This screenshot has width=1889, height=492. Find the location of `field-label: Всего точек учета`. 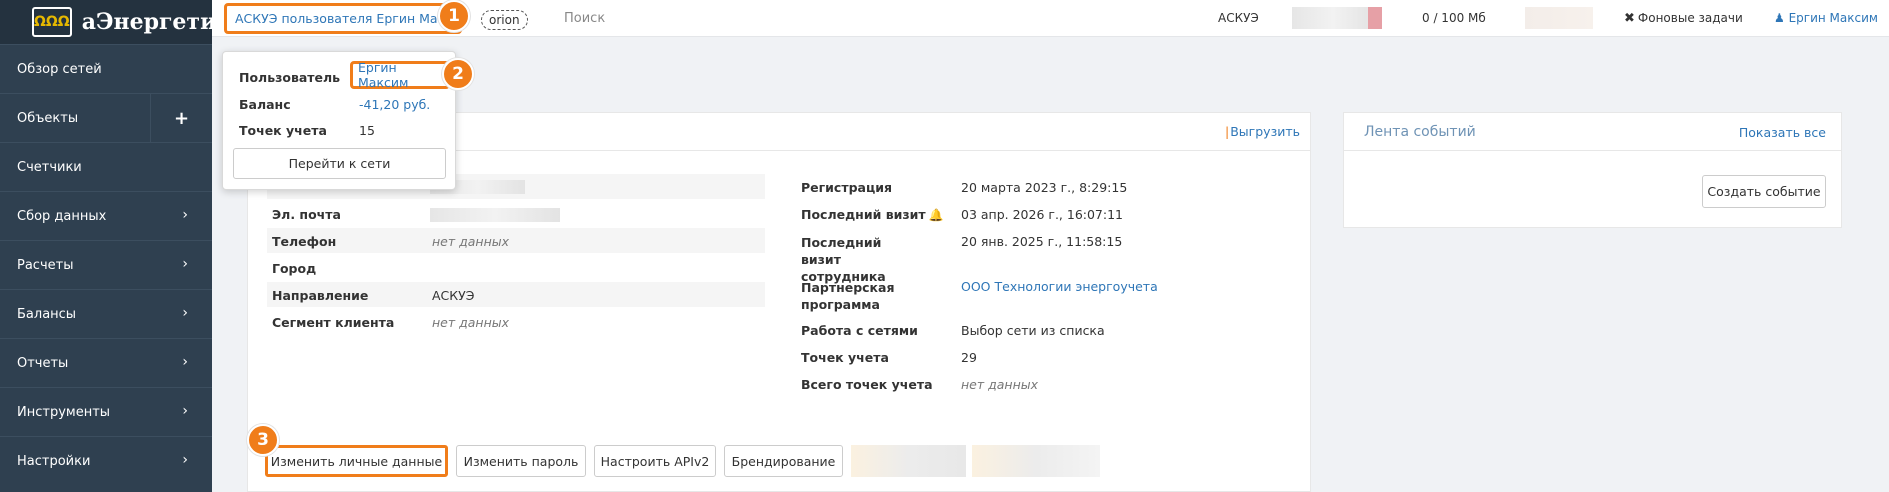

field-label: Всего точек учета is located at coordinates (867, 384).